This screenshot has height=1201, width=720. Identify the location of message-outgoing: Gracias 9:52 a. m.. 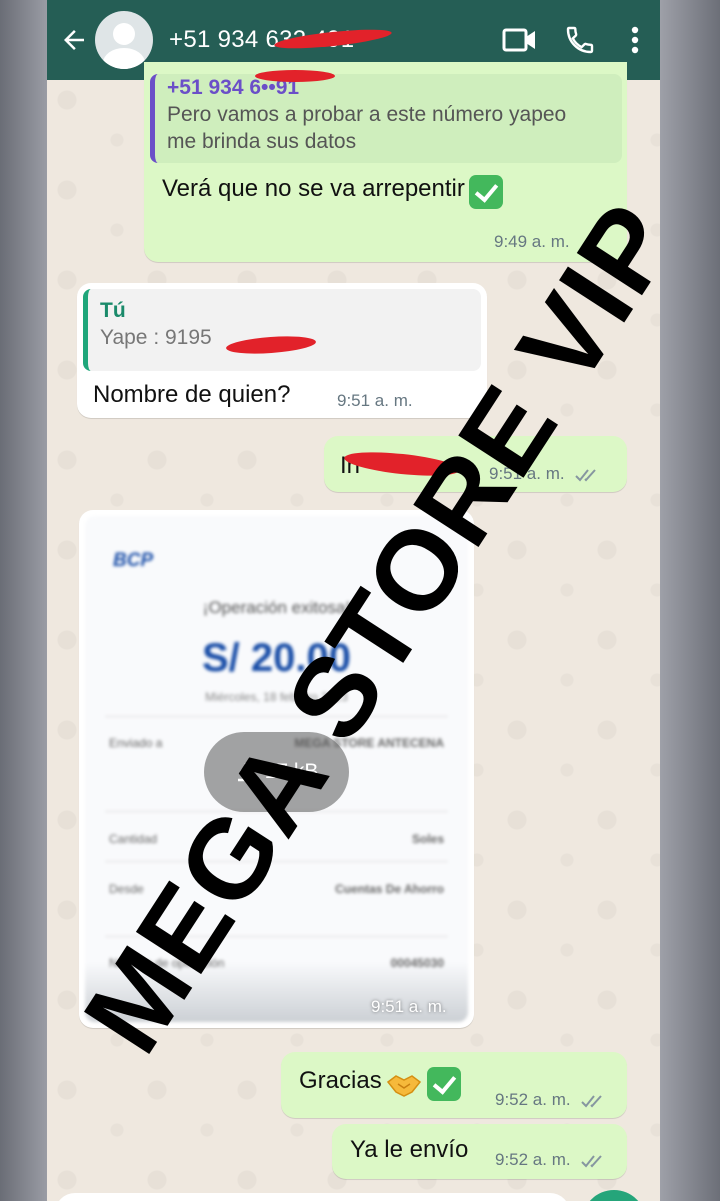
(454, 1085).